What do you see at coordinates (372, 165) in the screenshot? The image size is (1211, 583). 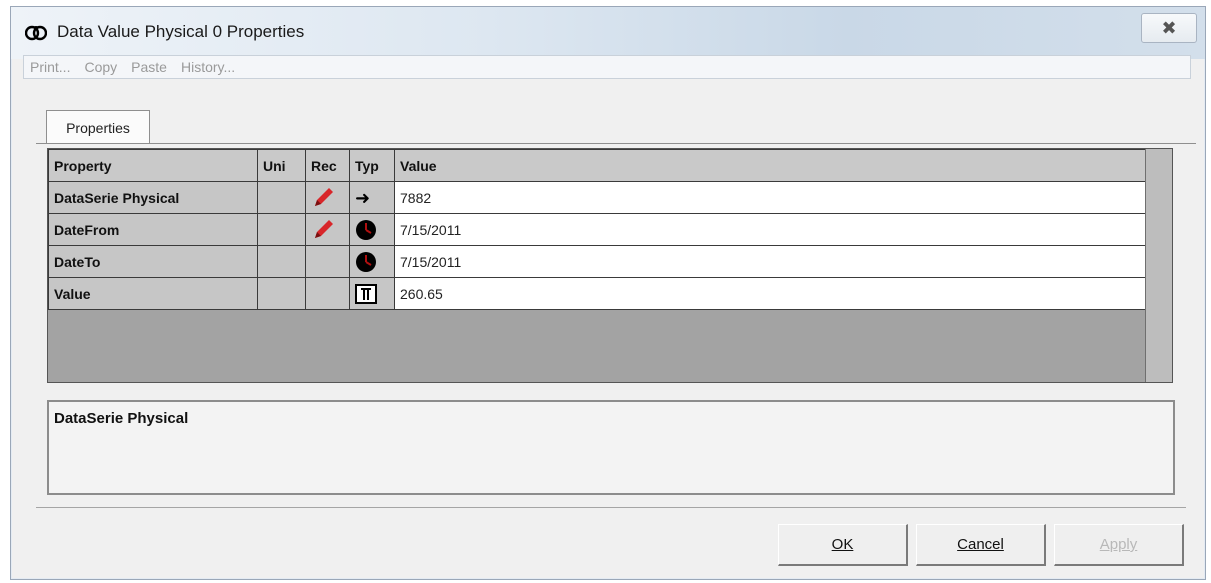 I see `column-header-typ: Typ` at bounding box center [372, 165].